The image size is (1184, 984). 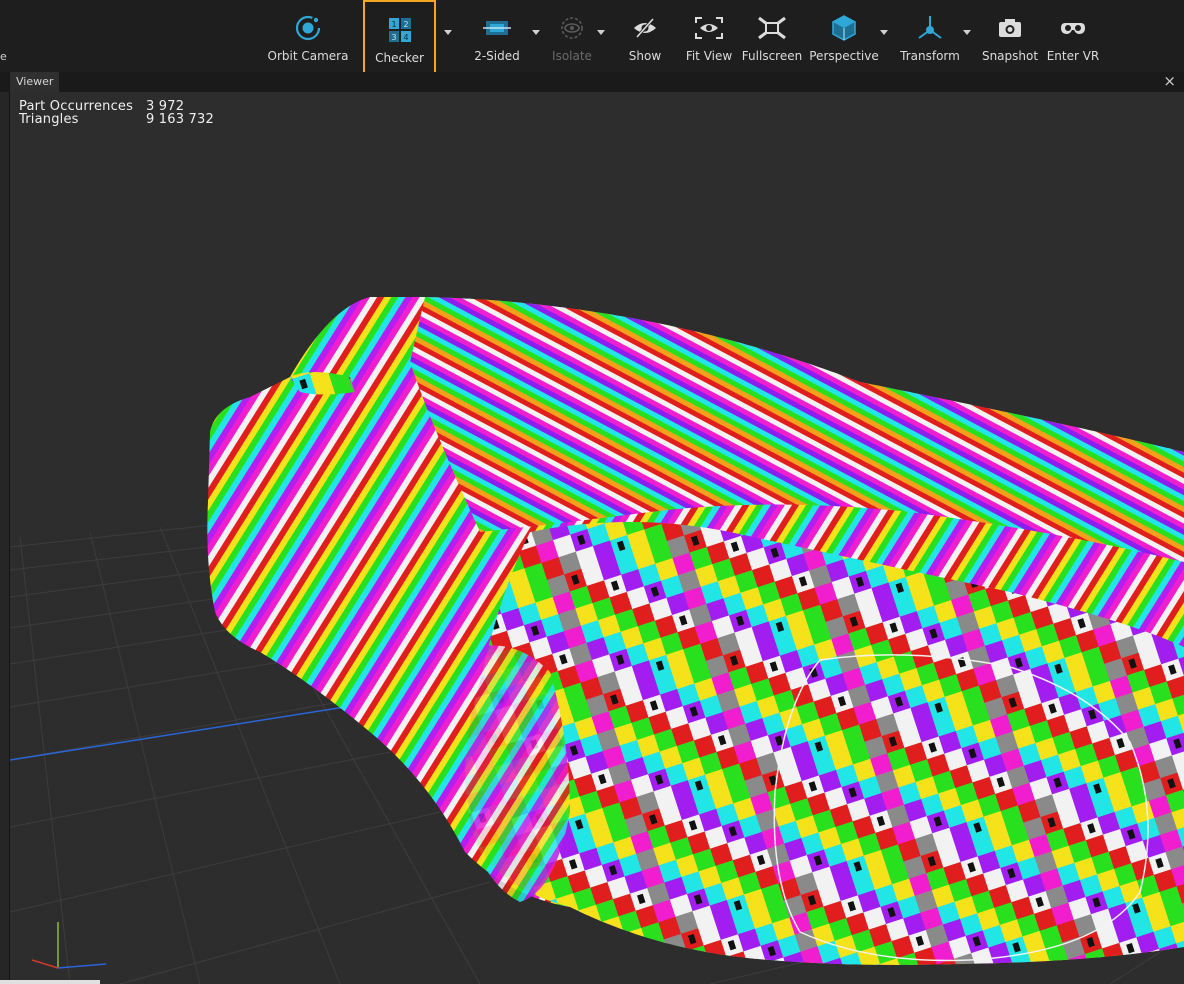 I want to click on svg-text: 2, so click(x=405, y=24).